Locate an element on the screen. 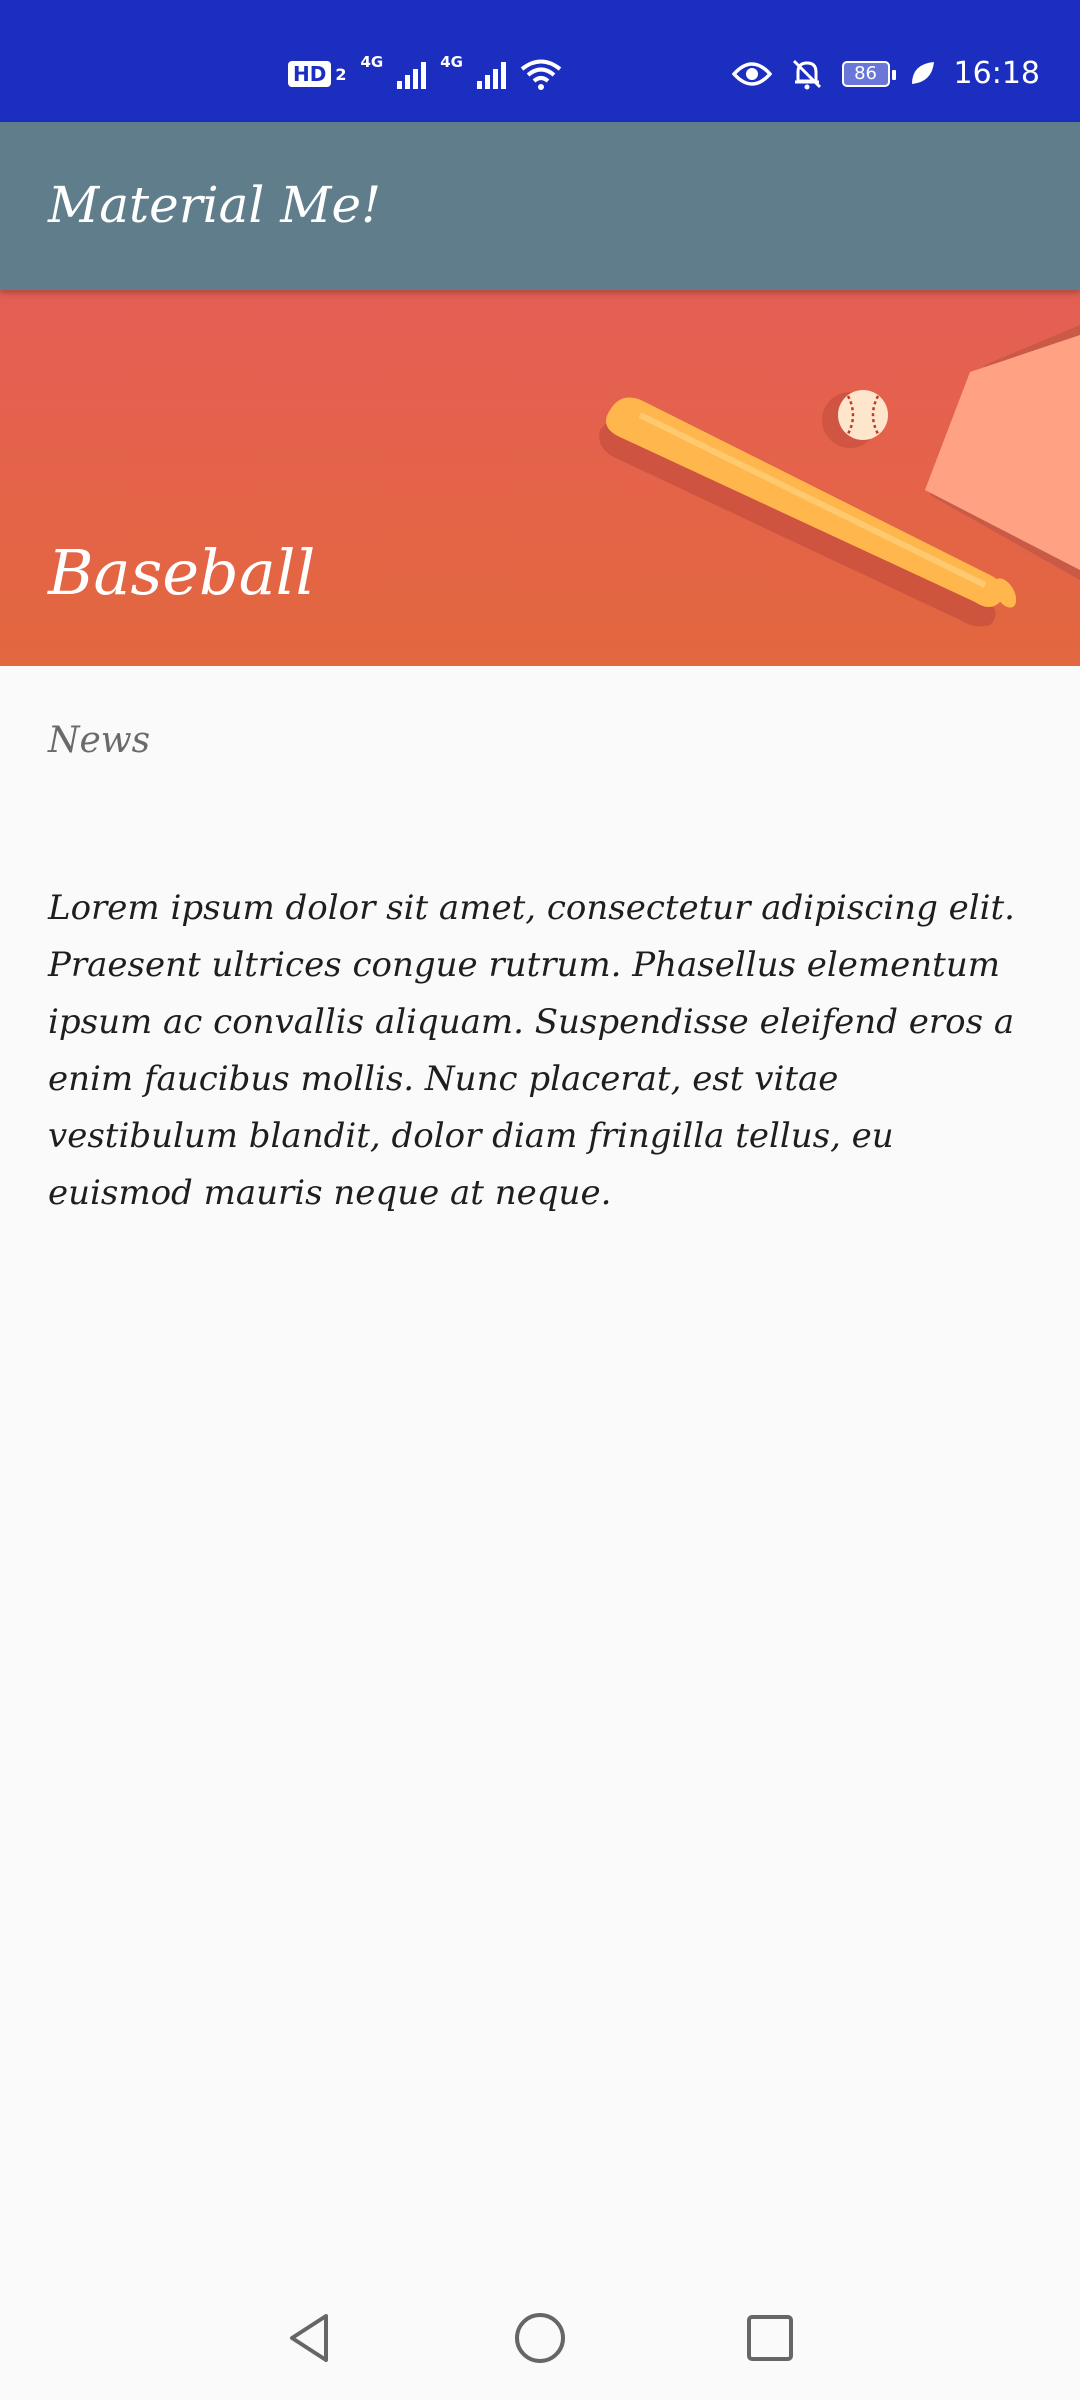 This screenshot has width=1080, height=2400. recents-button is located at coordinates (770, 2338).